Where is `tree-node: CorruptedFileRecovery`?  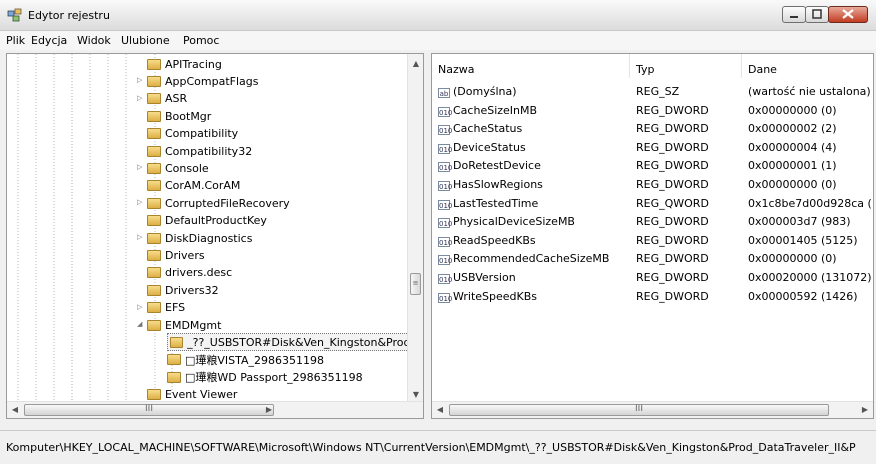 tree-node: CorruptedFileRecovery is located at coordinates (218, 203).